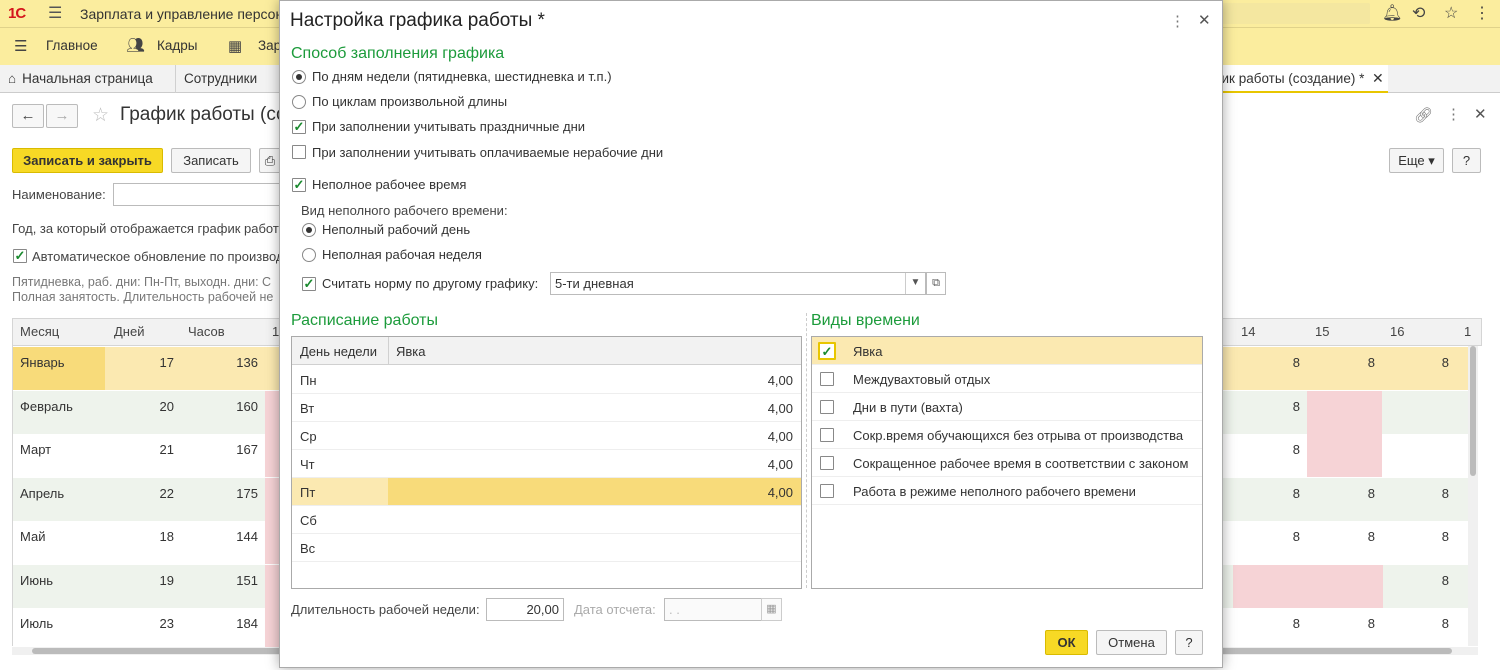 Image resolution: width=1500 pixels, height=670 pixels. What do you see at coordinates (228, 79) in the screenshot?
I see `tab-employees: Сотрудники` at bounding box center [228, 79].